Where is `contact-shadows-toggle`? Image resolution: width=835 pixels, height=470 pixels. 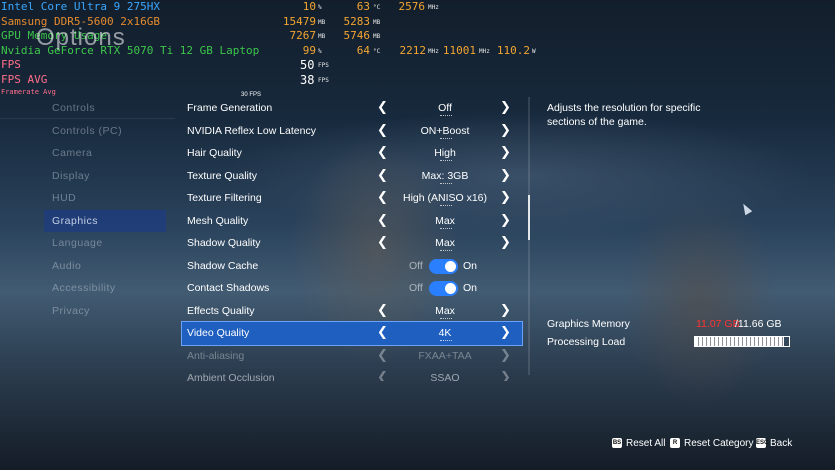 contact-shadows-toggle is located at coordinates (443, 288).